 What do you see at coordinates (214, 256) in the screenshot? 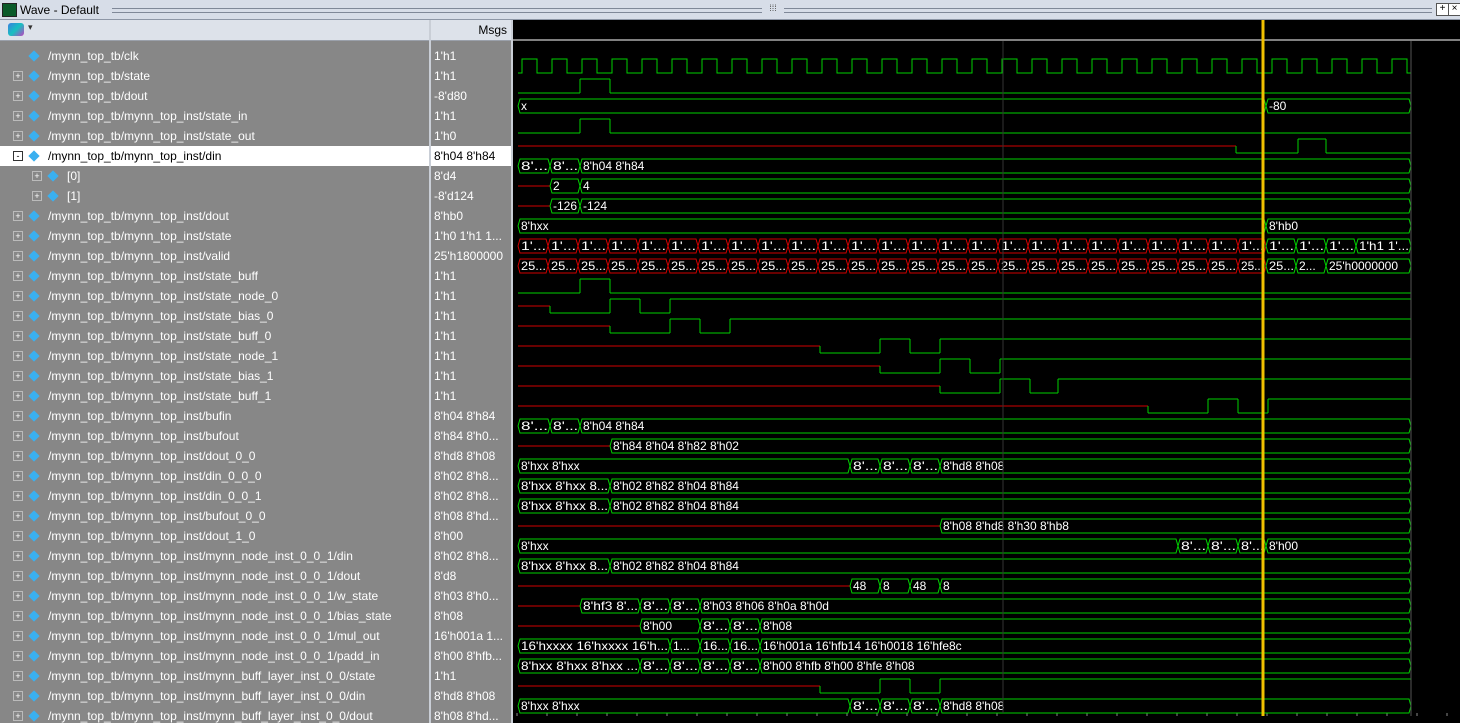
I see `signal-row: + /mynn_top_tb/mynn_top_inst/valid` at bounding box center [214, 256].